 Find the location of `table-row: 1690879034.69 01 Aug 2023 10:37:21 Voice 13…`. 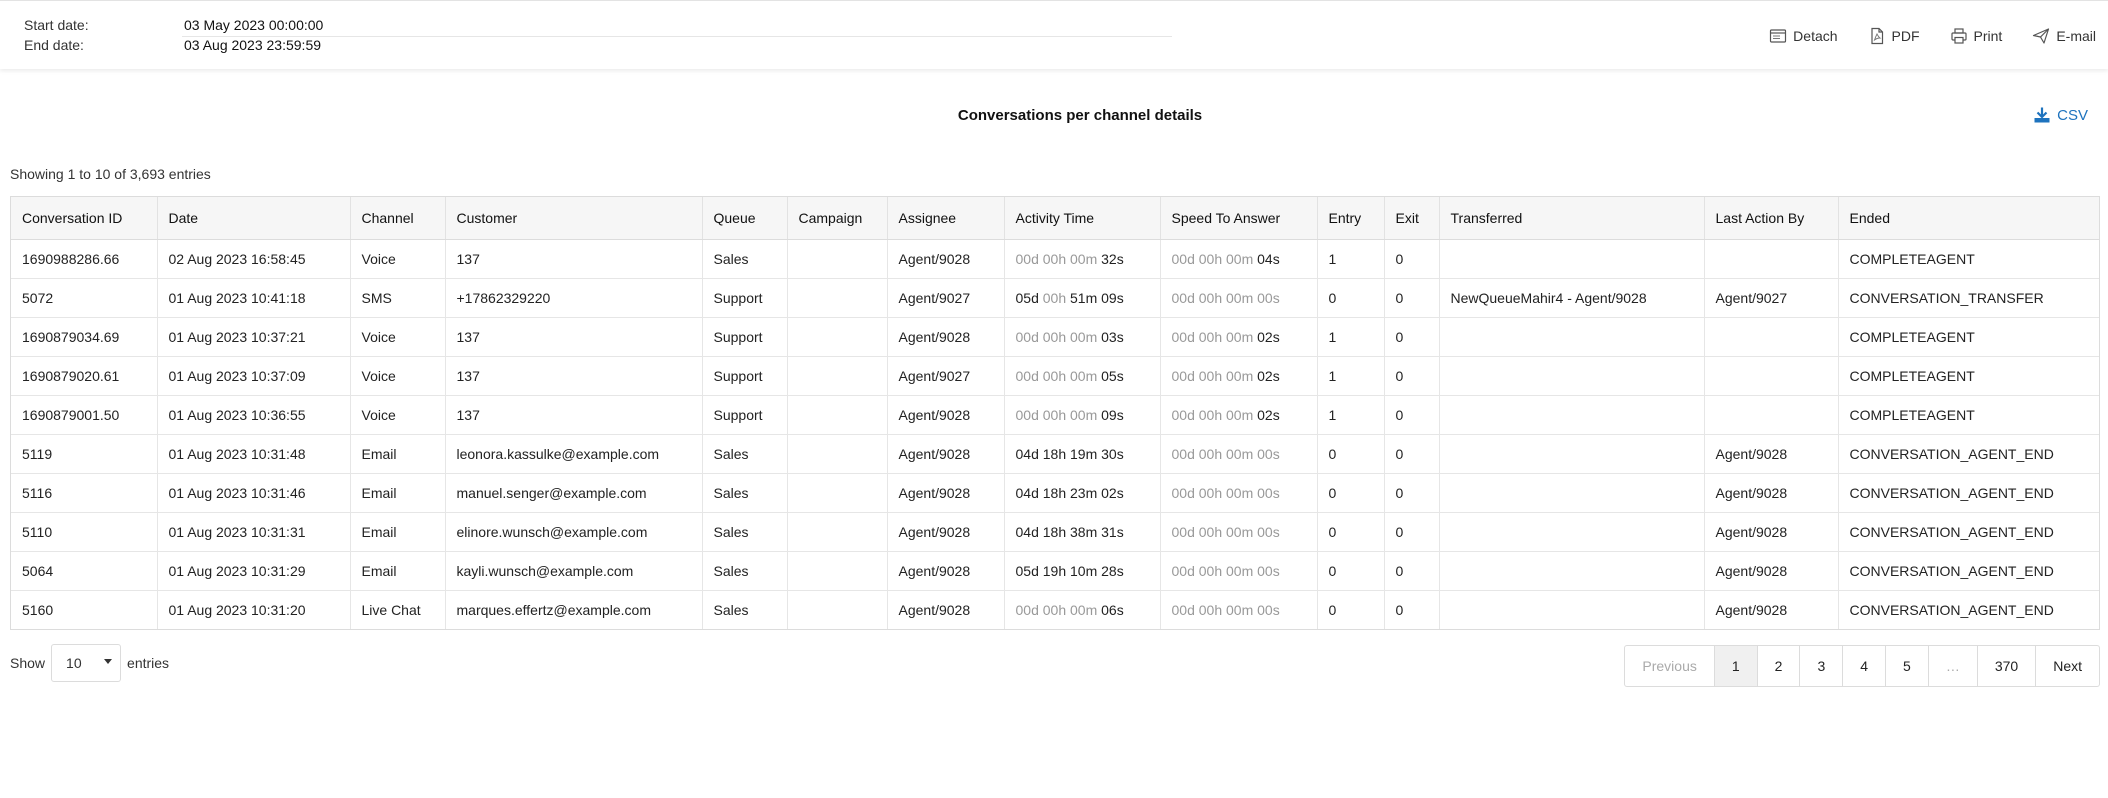

table-row: 1690879034.69 01 Aug 2023 10:37:21 Voice 13… is located at coordinates (1055, 337).